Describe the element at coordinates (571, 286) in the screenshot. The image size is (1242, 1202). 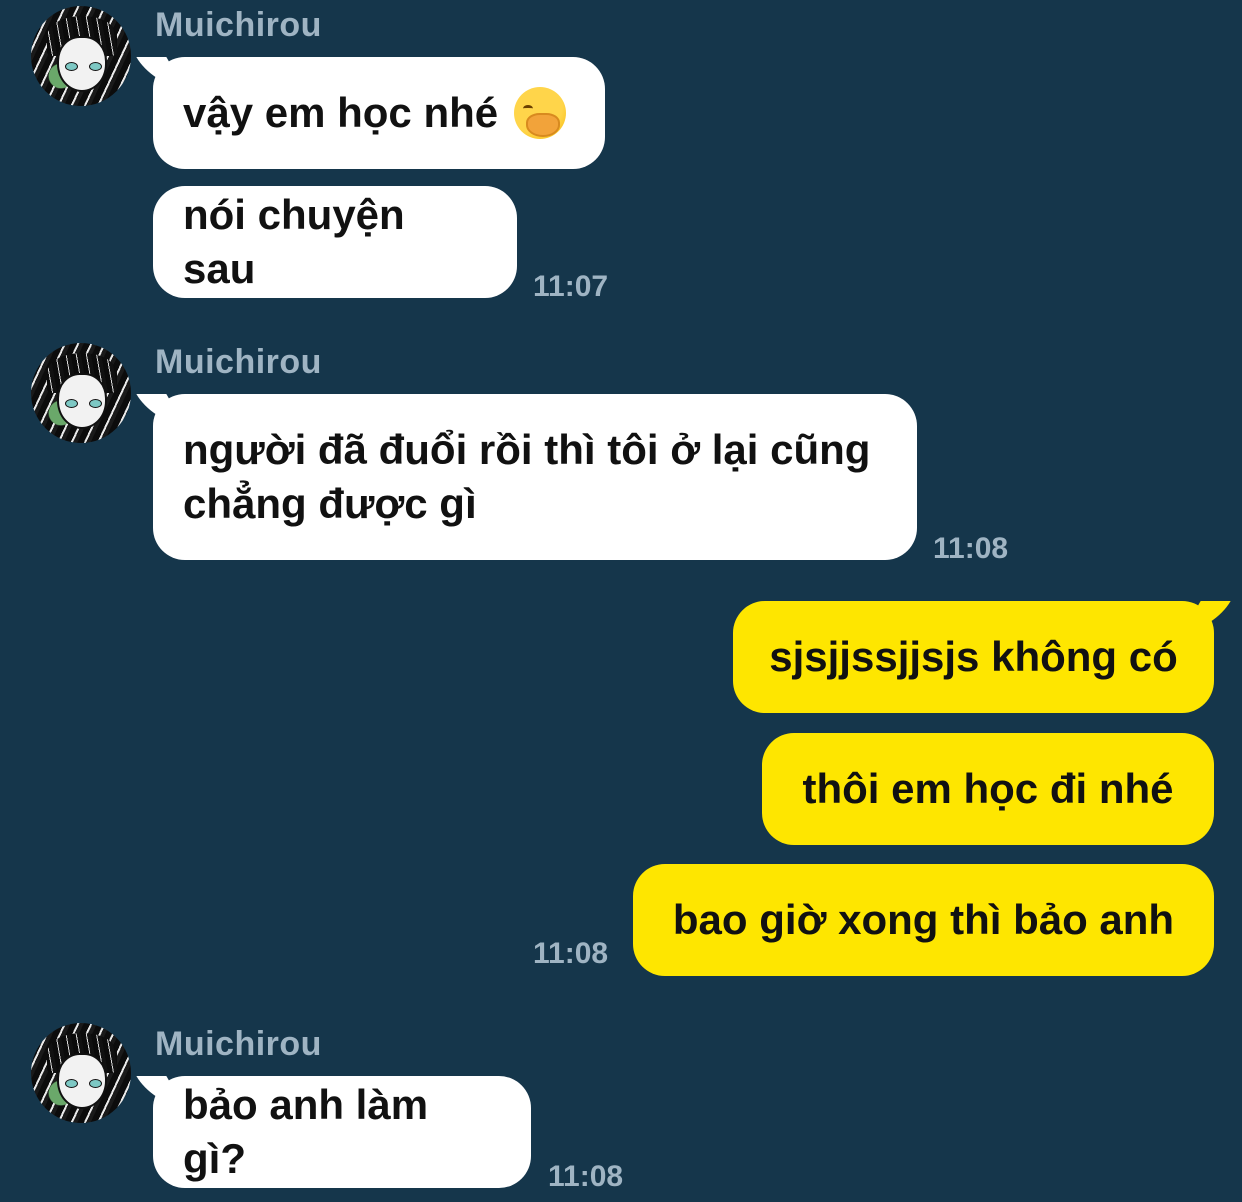
I see `message-timestamp: 11:07` at that location.